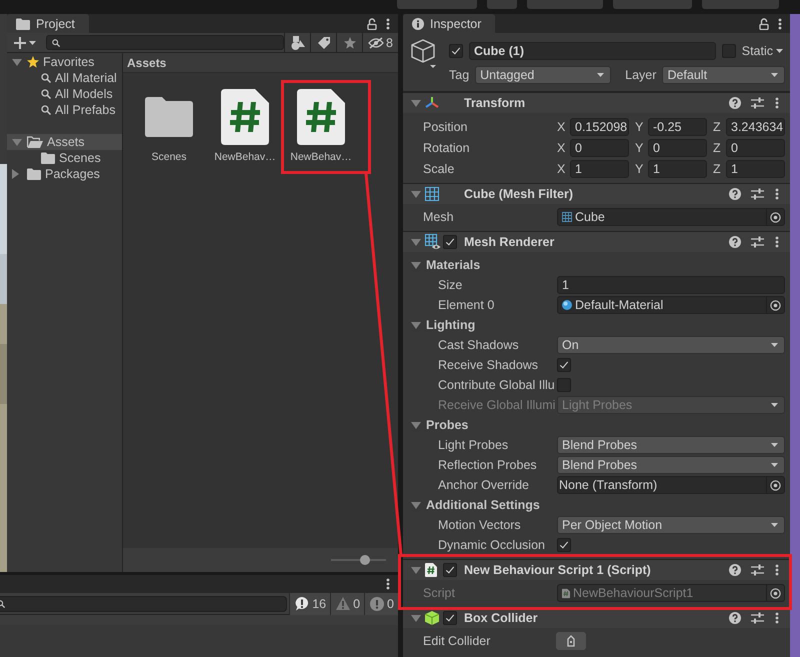 The image size is (800, 657). I want to click on name-field: Cube (1), so click(592, 51).